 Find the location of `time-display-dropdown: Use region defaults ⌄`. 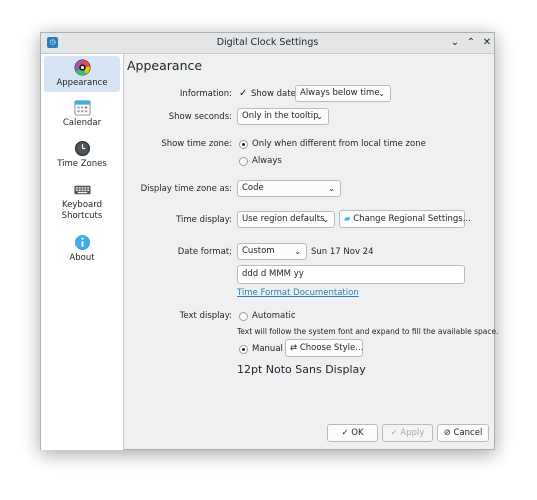

time-display-dropdown: Use region defaults ⌄ is located at coordinates (286, 219).